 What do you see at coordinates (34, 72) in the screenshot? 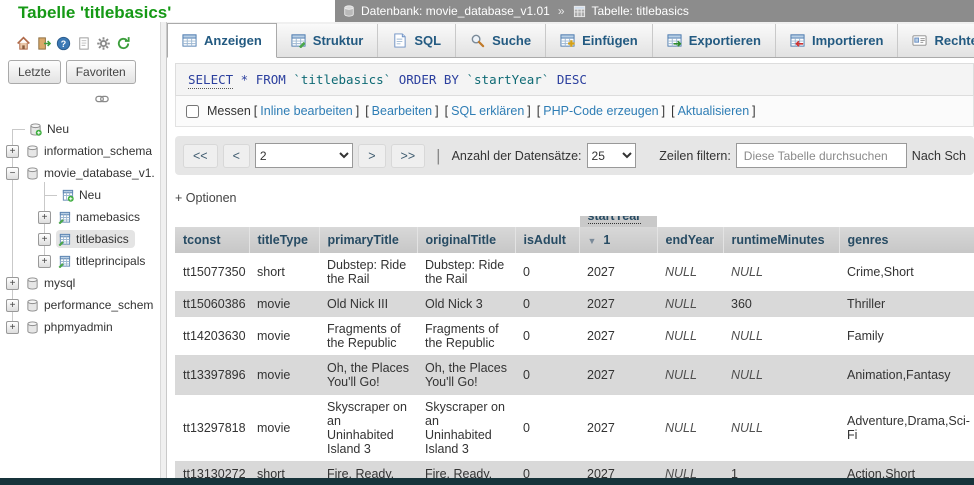
I see `sidebar-button-letzte: Letzte` at bounding box center [34, 72].